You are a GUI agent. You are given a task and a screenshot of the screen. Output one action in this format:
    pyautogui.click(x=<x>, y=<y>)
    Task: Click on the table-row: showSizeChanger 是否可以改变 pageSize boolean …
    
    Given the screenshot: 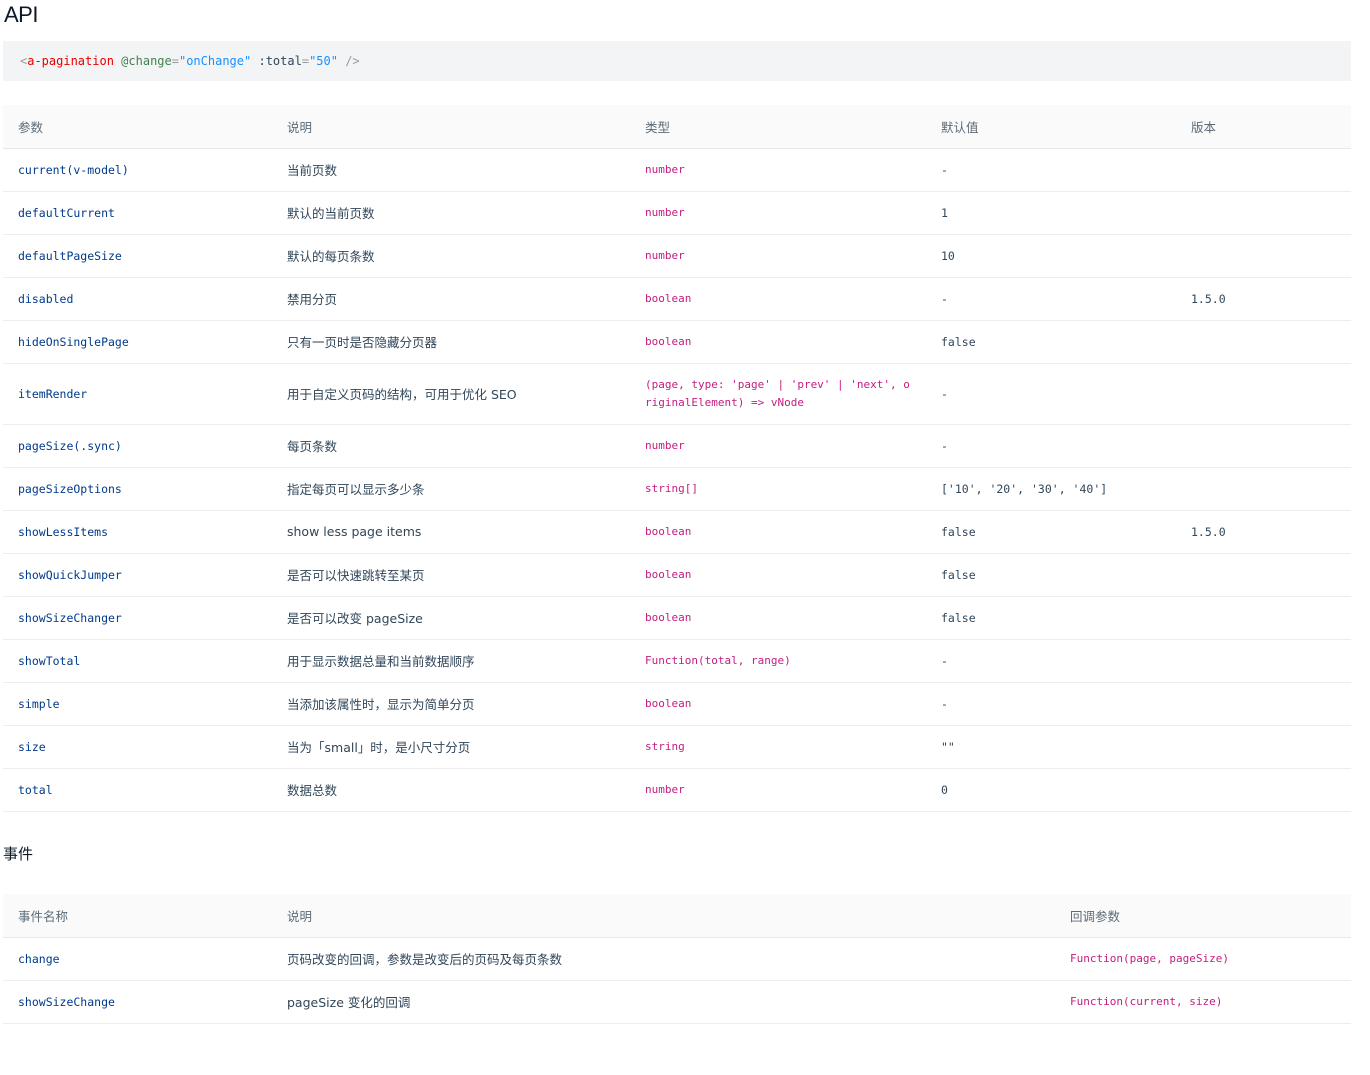 What is the action you would take?
    pyautogui.click(x=677, y=618)
    